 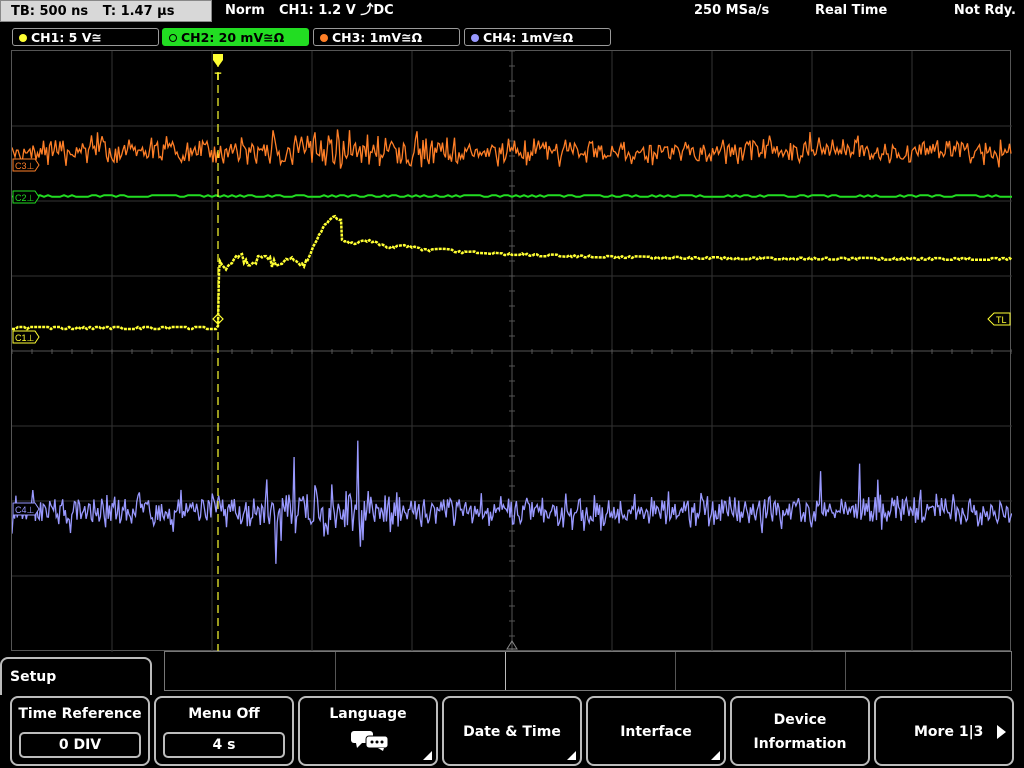 What do you see at coordinates (377, 37) in the screenshot?
I see `ch3-label: CH3: 1mV≅Ω` at bounding box center [377, 37].